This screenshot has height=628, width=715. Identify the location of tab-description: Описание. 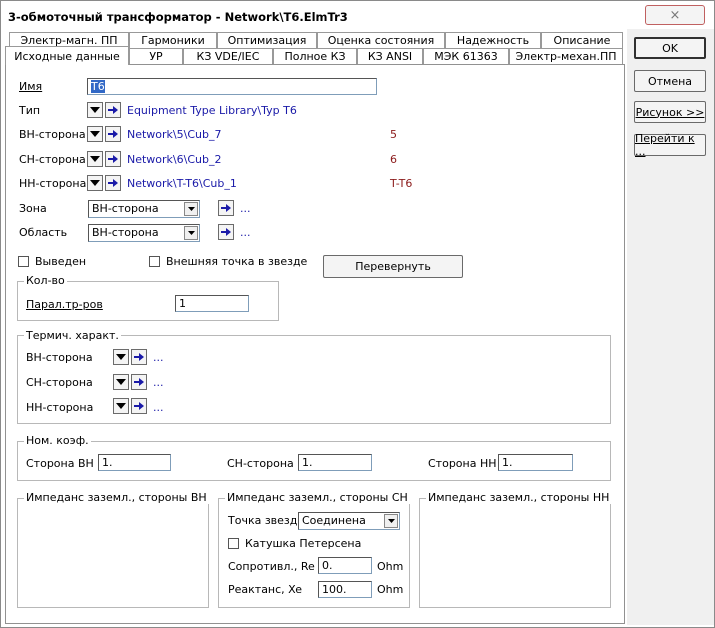
(582, 40).